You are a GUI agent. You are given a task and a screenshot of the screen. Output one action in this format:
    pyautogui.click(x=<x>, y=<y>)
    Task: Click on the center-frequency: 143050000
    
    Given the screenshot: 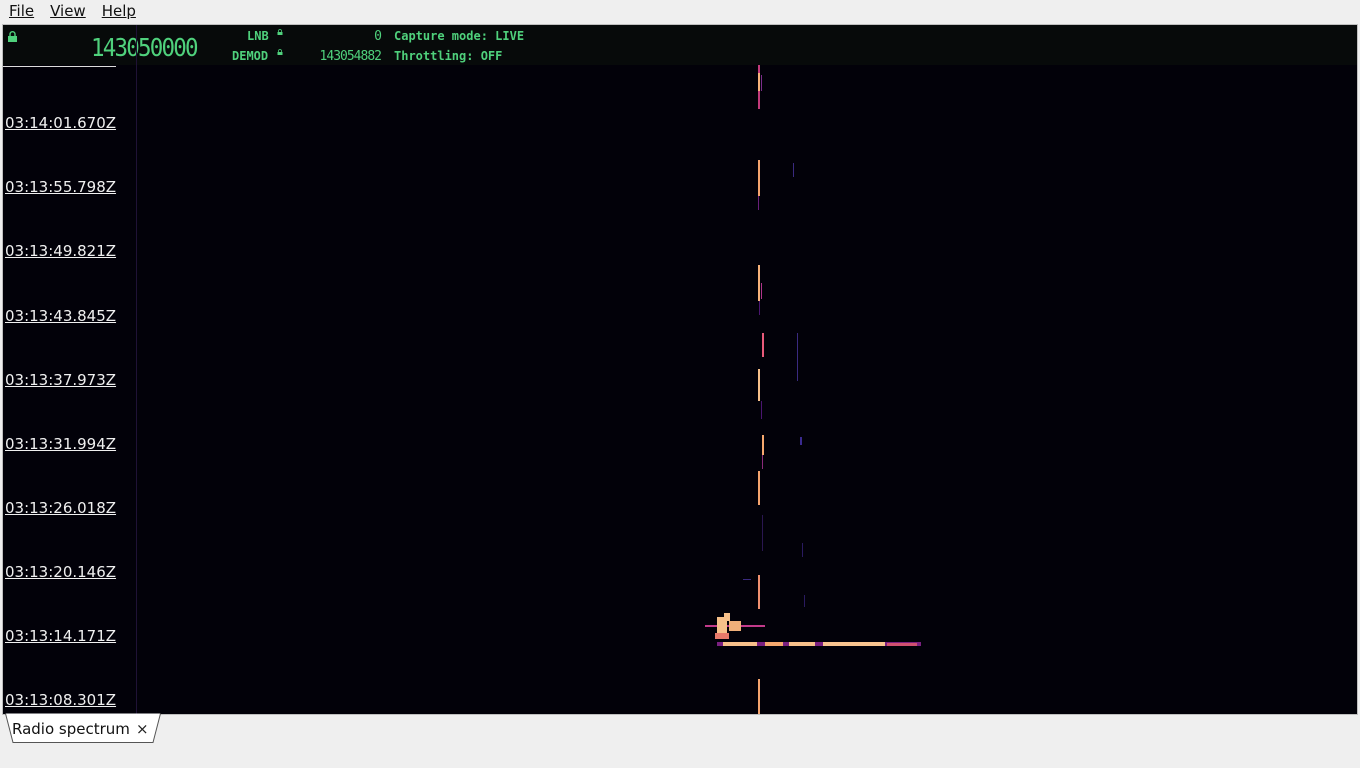 What is the action you would take?
    pyautogui.click(x=145, y=48)
    